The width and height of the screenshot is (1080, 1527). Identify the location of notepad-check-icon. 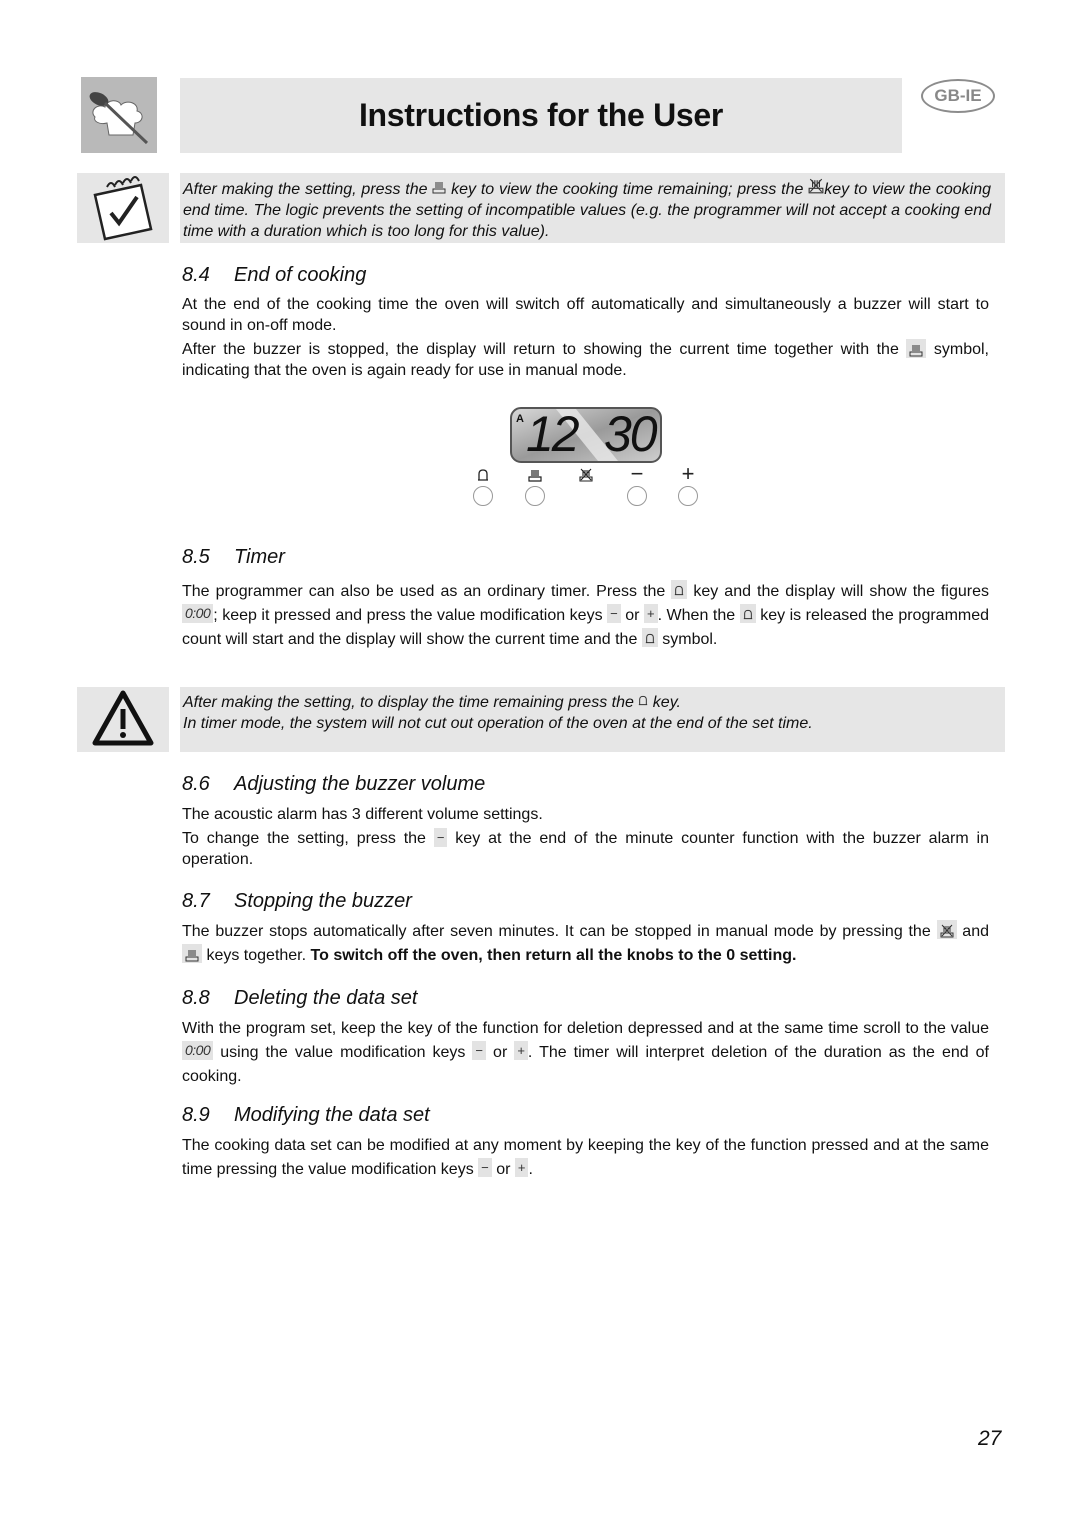
(123, 208).